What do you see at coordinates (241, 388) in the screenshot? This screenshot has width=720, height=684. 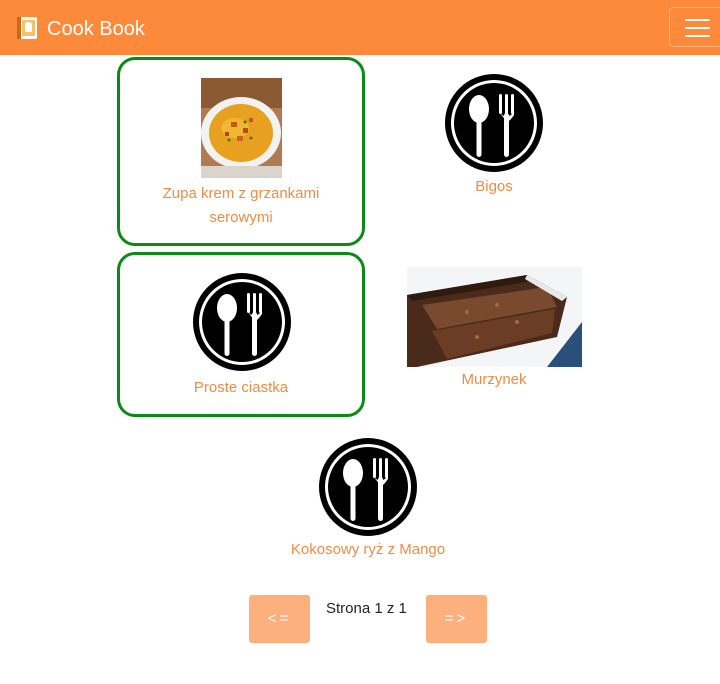 I see `recipe-name: Proste ciastka` at bounding box center [241, 388].